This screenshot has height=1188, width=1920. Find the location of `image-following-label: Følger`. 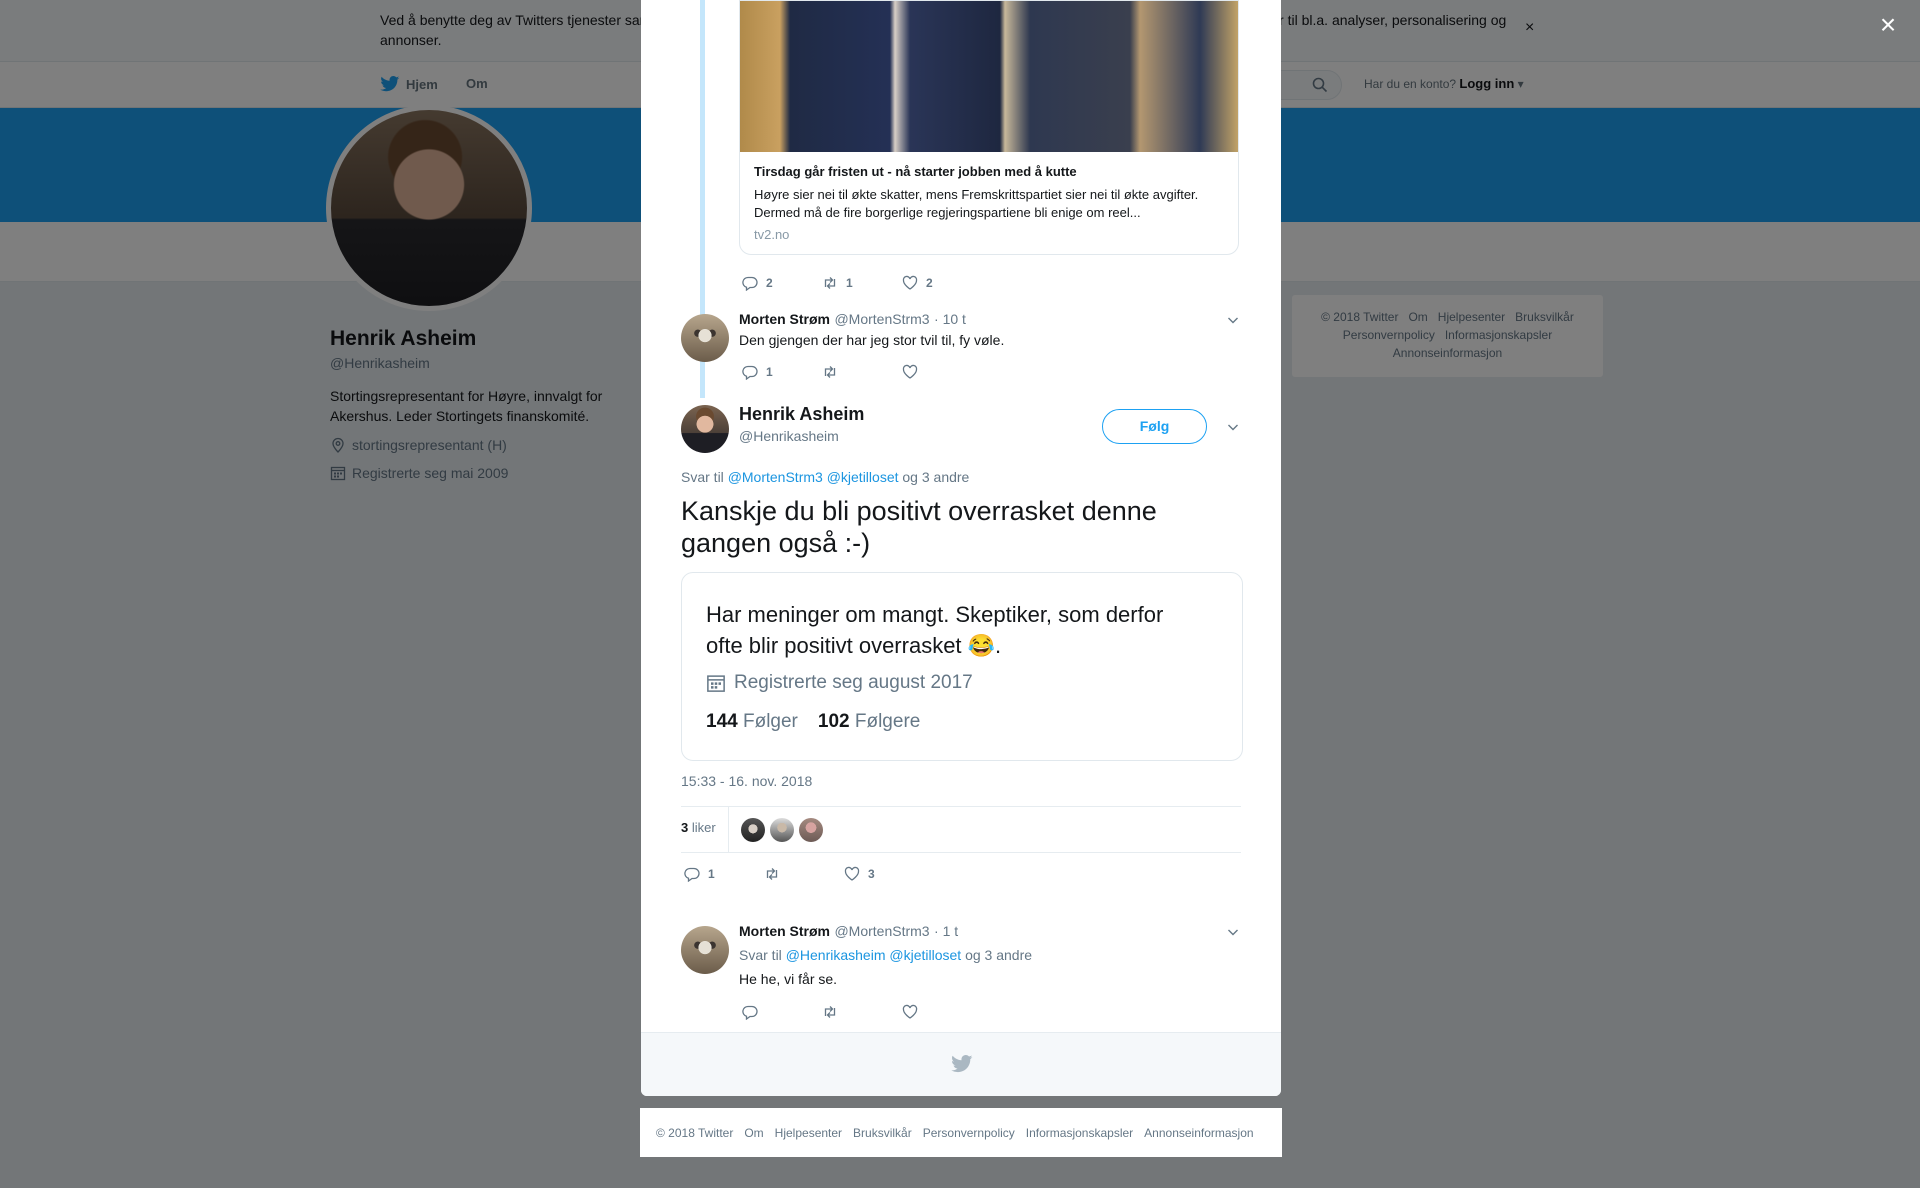

image-following-label: Følger is located at coordinates (770, 721).